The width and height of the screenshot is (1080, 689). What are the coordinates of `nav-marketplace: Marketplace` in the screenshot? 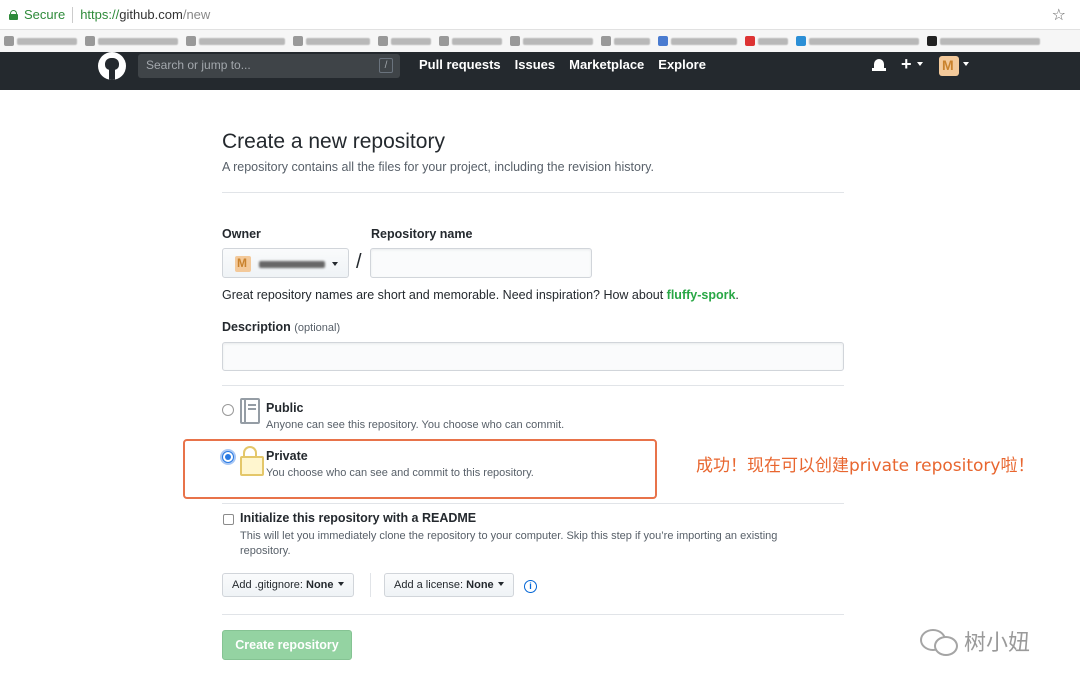 It's located at (606, 64).